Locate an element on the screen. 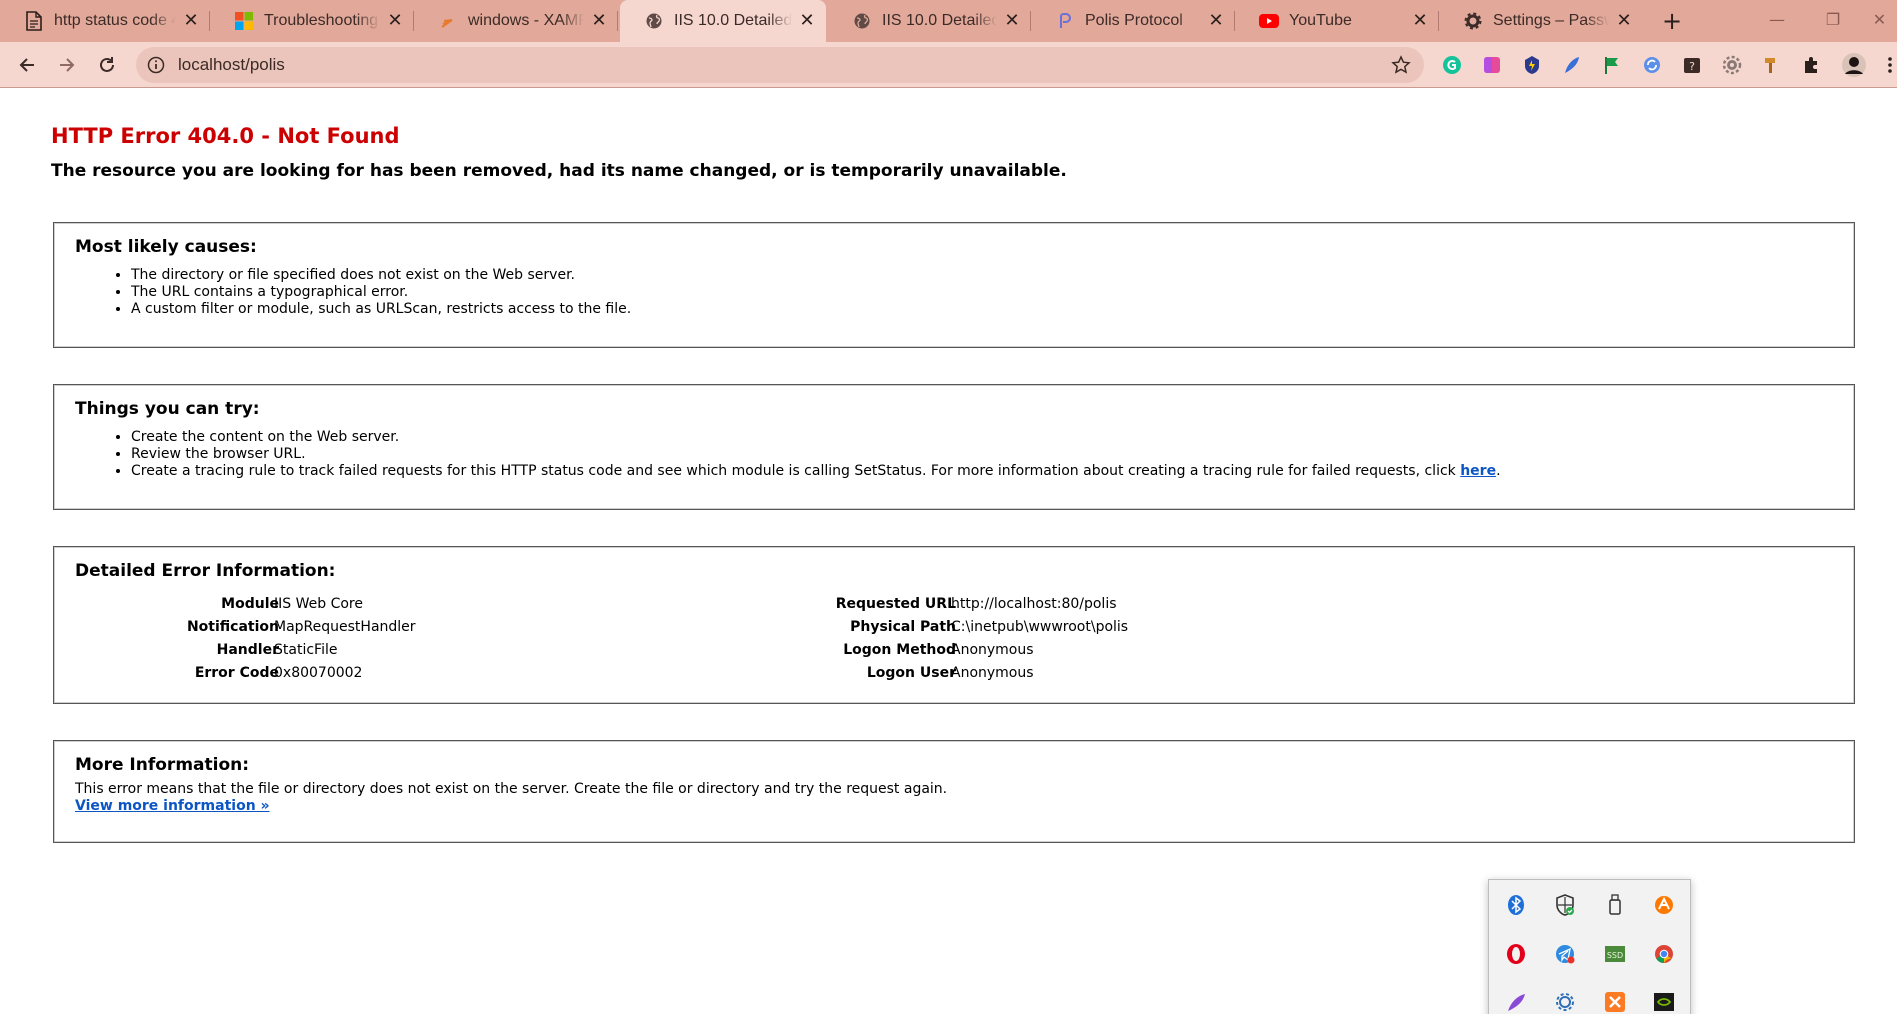 This screenshot has height=1014, width=1897. flag-icon is located at coordinates (1612, 65).